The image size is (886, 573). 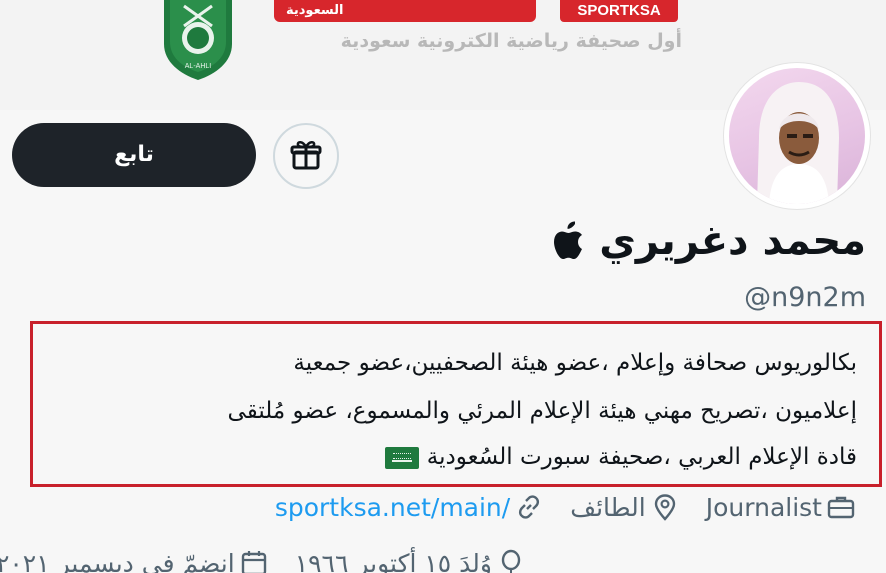 I want to click on gift-icon, so click(x=306, y=155).